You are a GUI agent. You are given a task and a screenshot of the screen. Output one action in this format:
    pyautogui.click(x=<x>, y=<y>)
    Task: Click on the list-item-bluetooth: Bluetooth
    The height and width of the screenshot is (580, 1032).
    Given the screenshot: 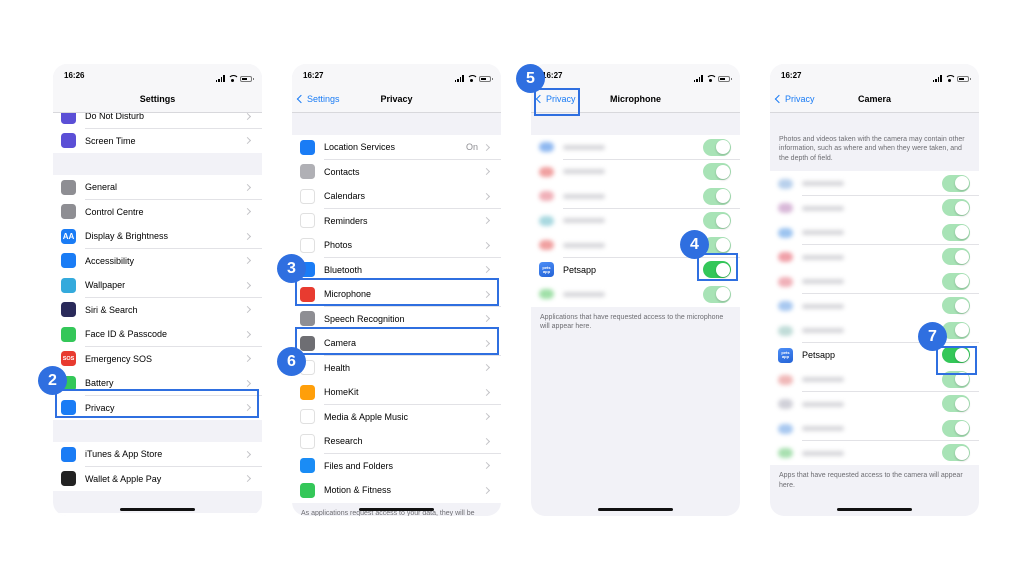 What is the action you would take?
    pyautogui.click(x=396, y=269)
    